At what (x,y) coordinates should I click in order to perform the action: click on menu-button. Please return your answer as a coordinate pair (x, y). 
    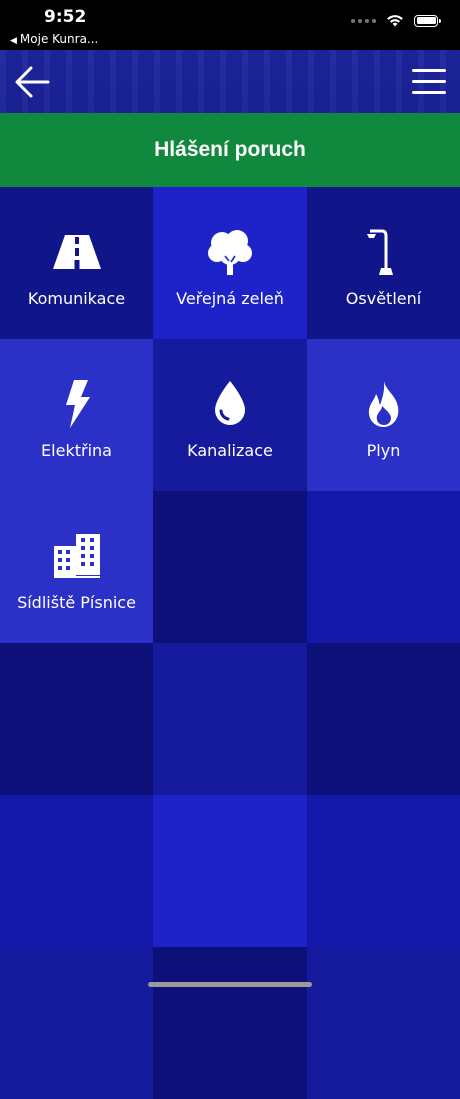
    Looking at the image, I should click on (429, 82).